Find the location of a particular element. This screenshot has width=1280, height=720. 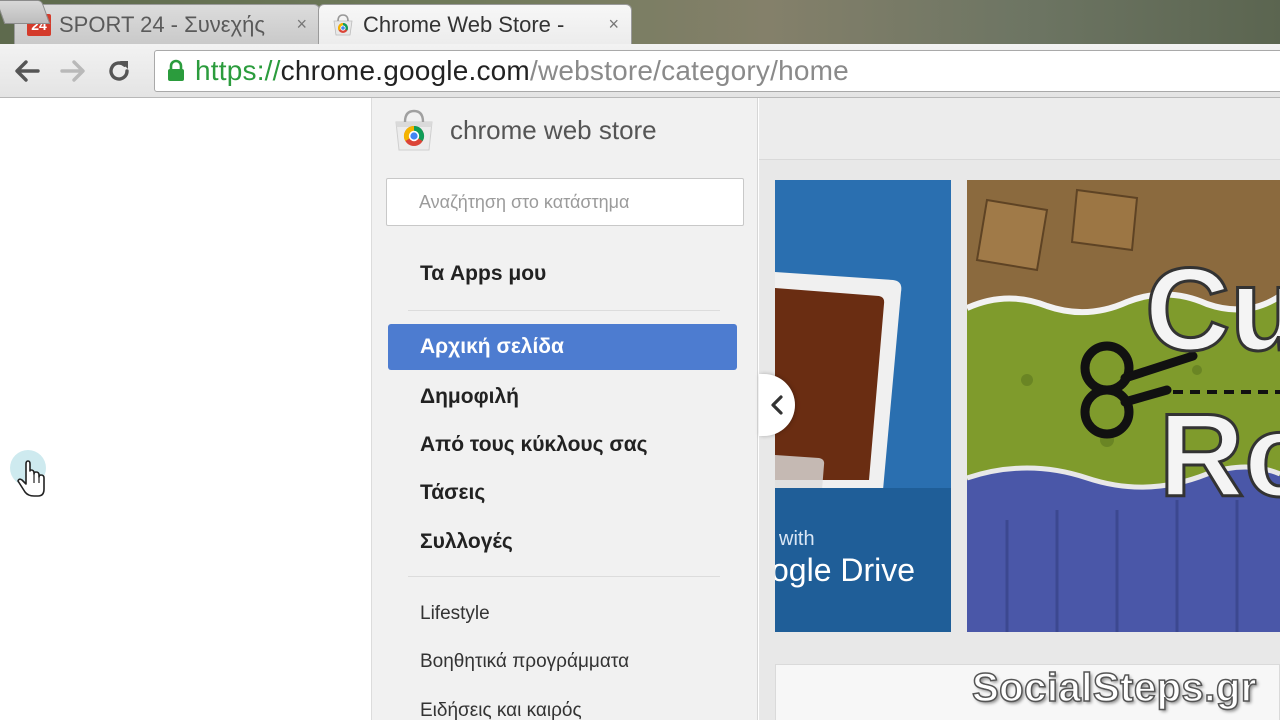

chrome-web-store-logo-icon is located at coordinates (414, 130).